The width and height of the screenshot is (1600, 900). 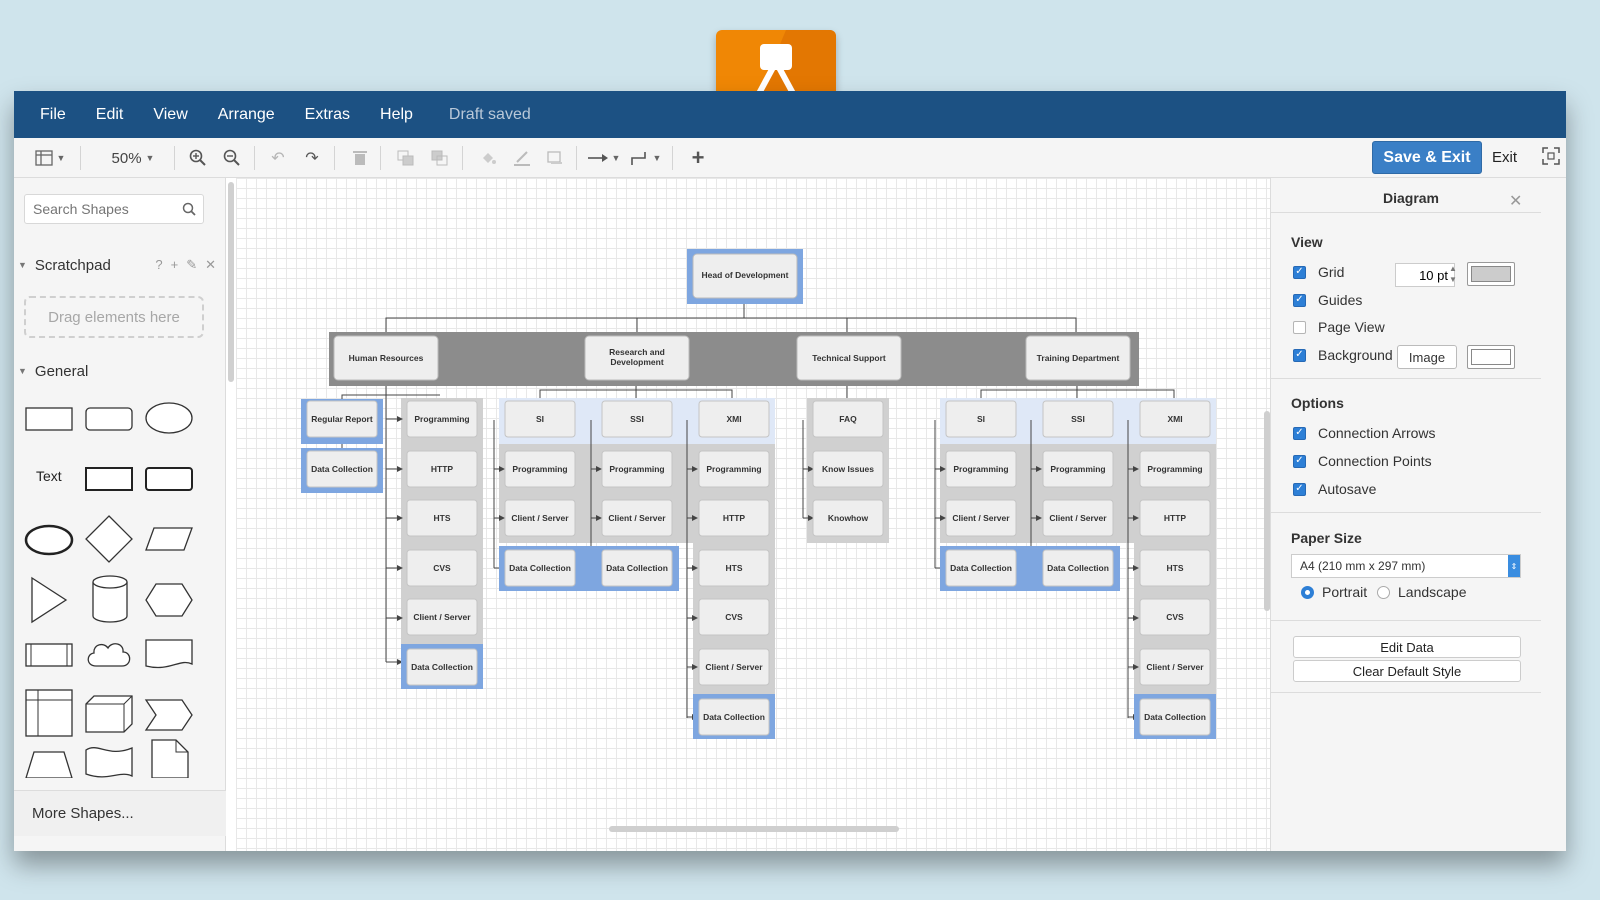 What do you see at coordinates (49, 713) in the screenshot?
I see `table-shape` at bounding box center [49, 713].